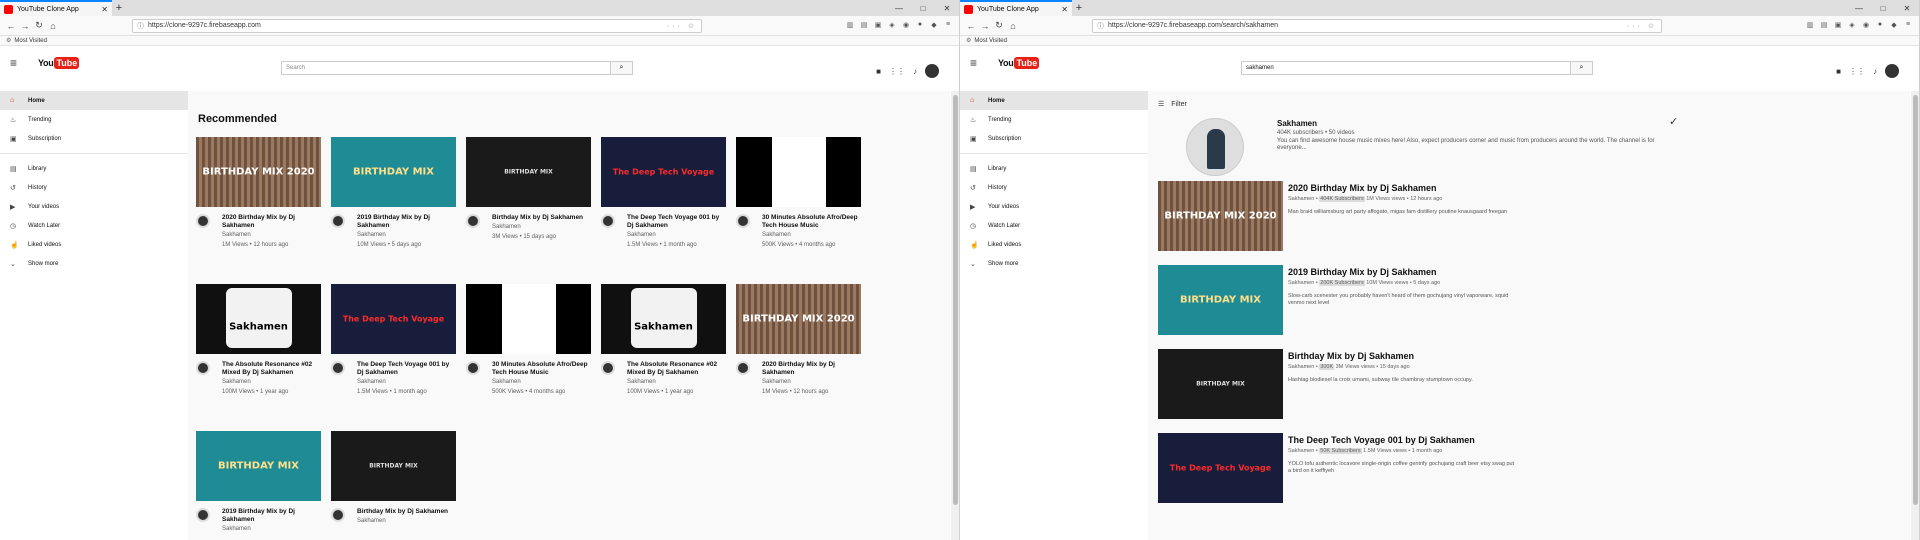 This screenshot has height=540, width=1920. What do you see at coordinates (1880, 25) in the screenshot?
I see `extension-icon: ●` at bounding box center [1880, 25].